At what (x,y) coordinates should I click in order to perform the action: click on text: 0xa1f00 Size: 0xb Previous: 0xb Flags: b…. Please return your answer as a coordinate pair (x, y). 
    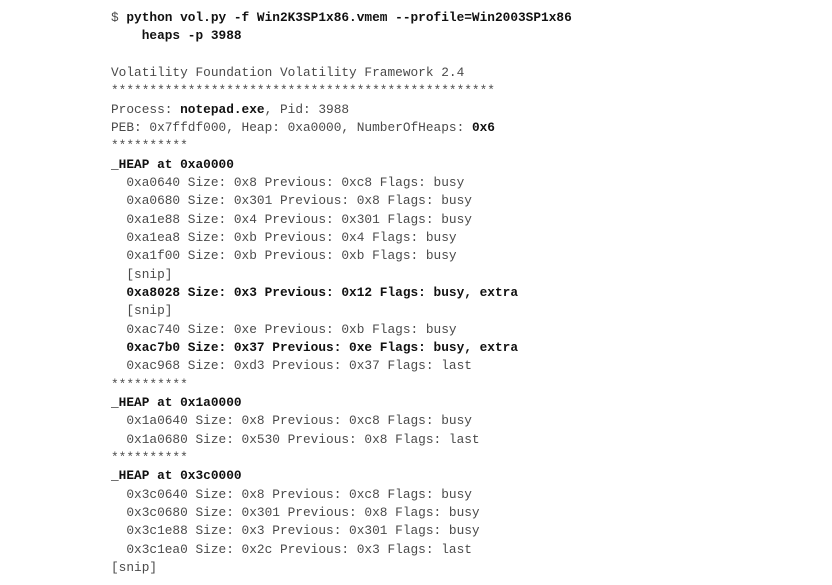
    Looking at the image, I should click on (284, 256).